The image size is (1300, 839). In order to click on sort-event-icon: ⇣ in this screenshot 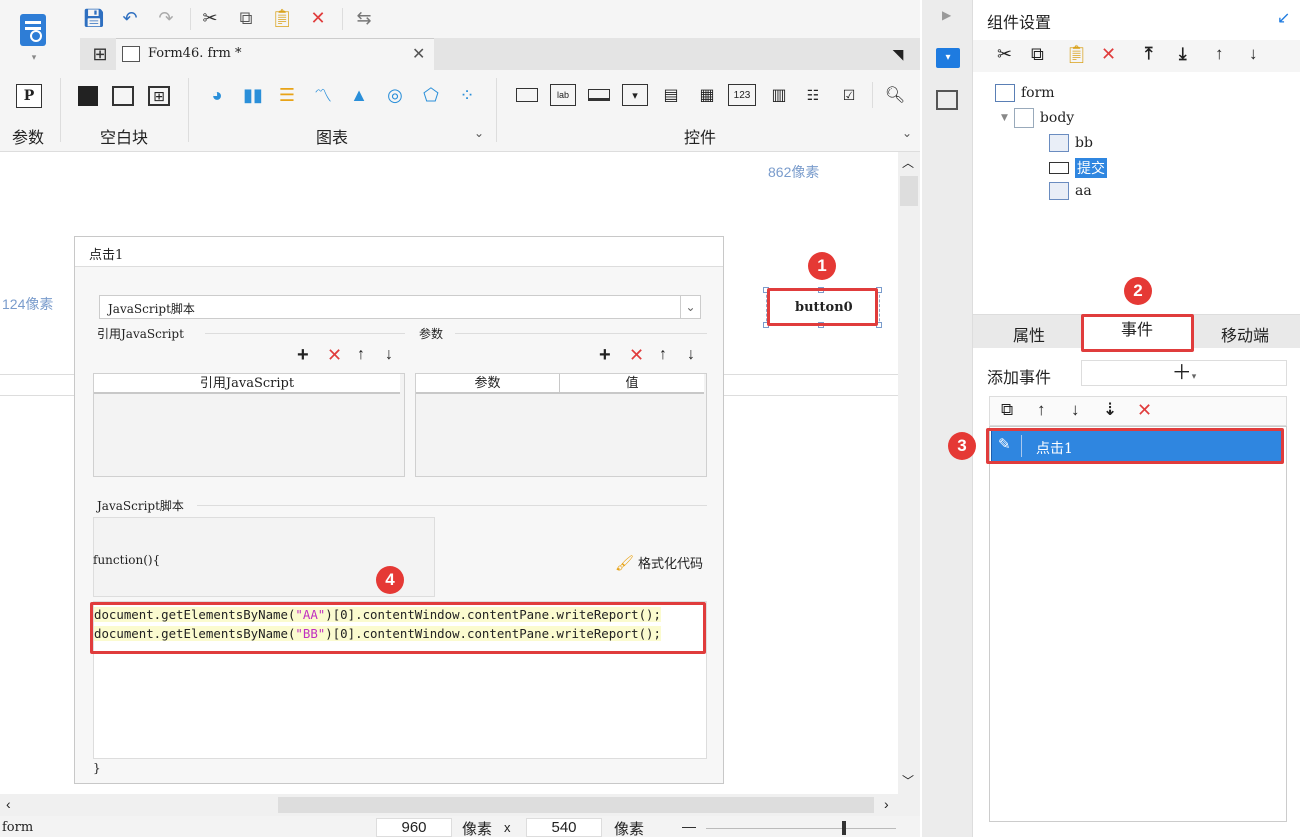, I will do `click(1110, 410)`.